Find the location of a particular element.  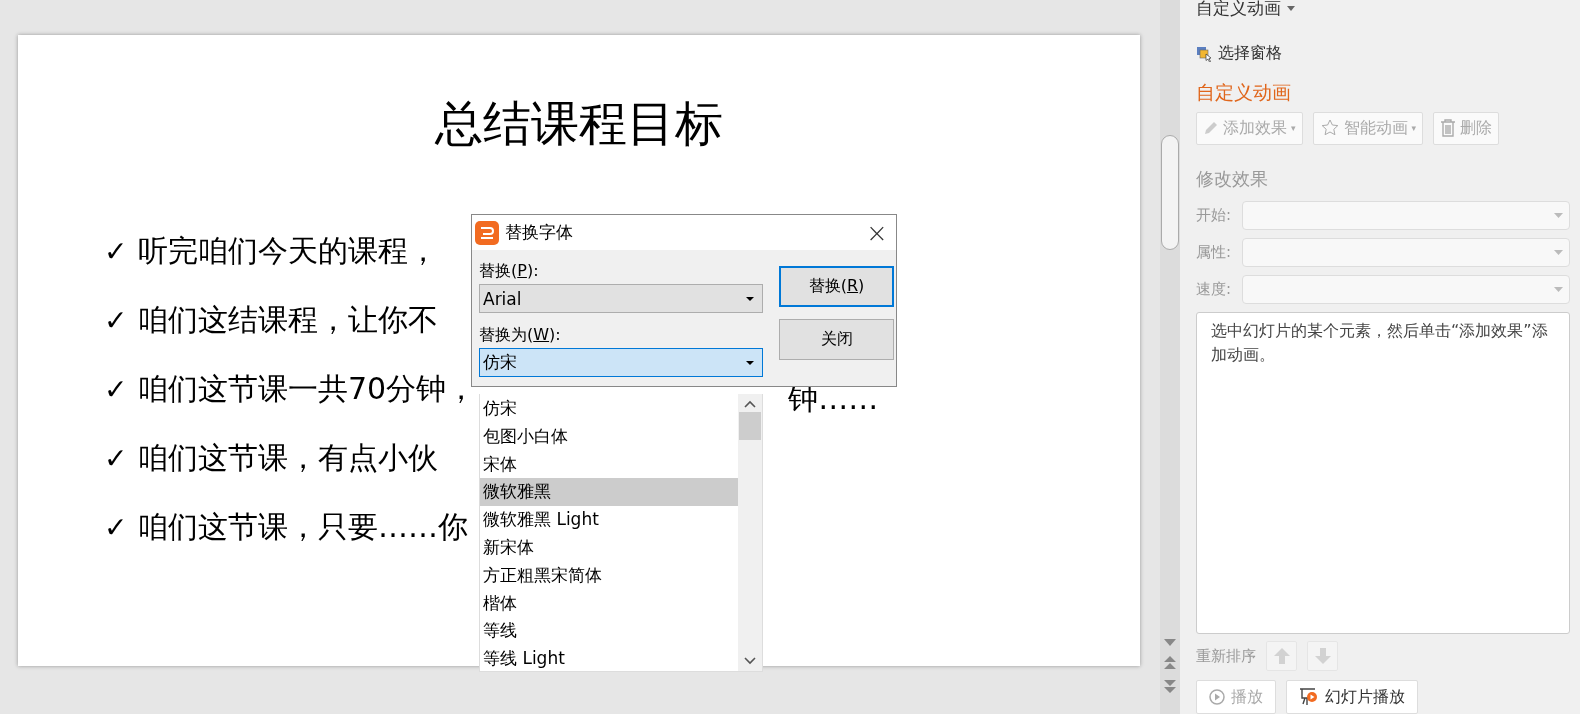

field-label: 速度: is located at coordinates (1214, 289).